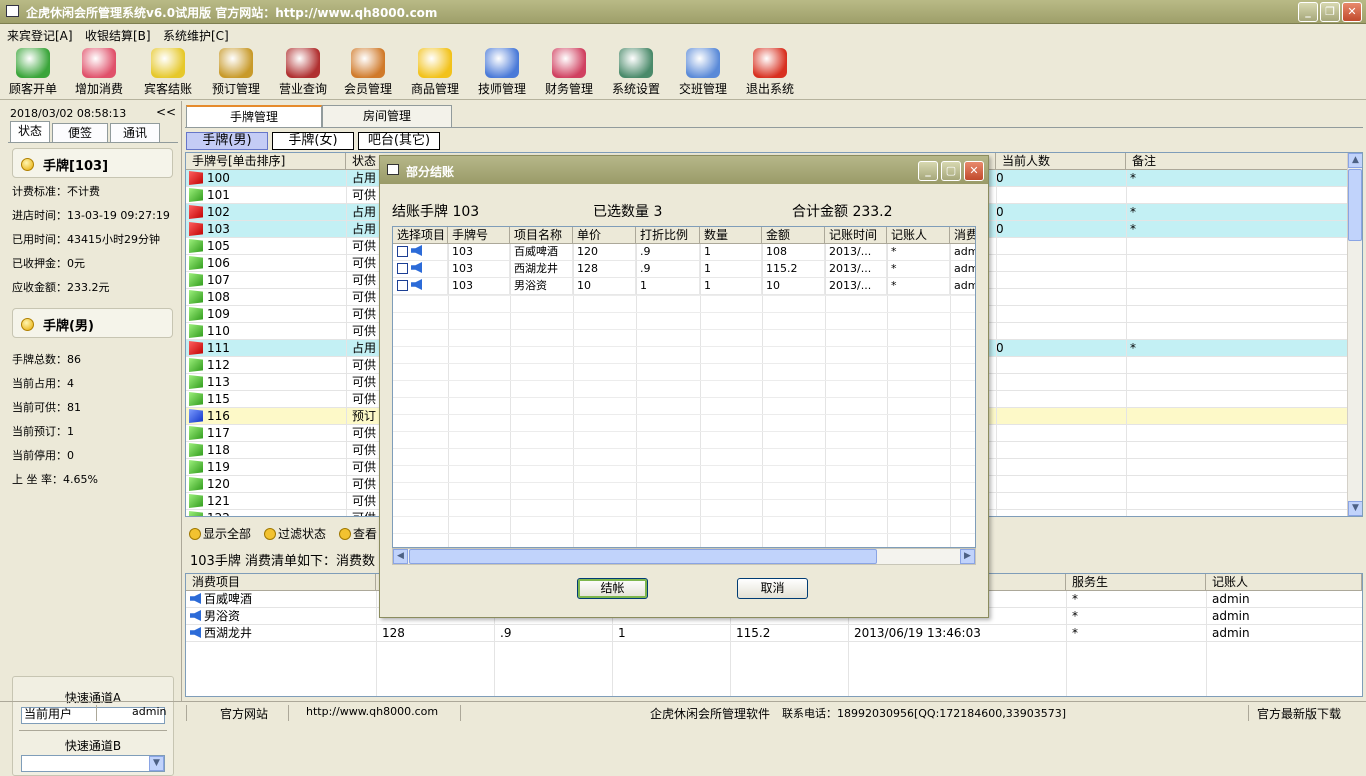 The image size is (1366, 776). Describe the element at coordinates (400, 556) in the screenshot. I see `scroll-left-icon: ◀` at that location.